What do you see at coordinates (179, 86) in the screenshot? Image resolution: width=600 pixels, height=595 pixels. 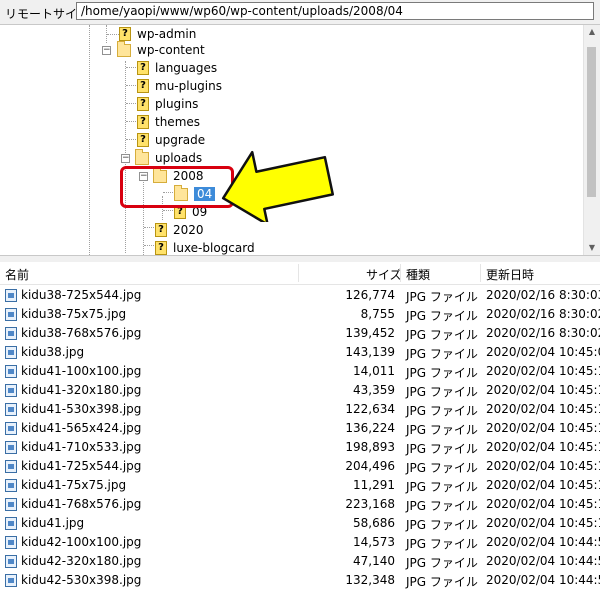 I see `tree-item-mu-plugins: ? mu-plugins` at bounding box center [179, 86].